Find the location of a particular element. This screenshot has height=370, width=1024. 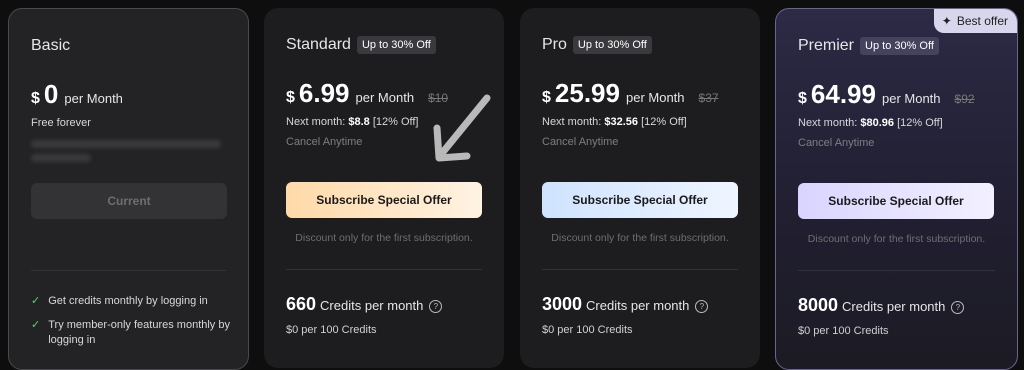

original-price: $92 is located at coordinates (964, 99).